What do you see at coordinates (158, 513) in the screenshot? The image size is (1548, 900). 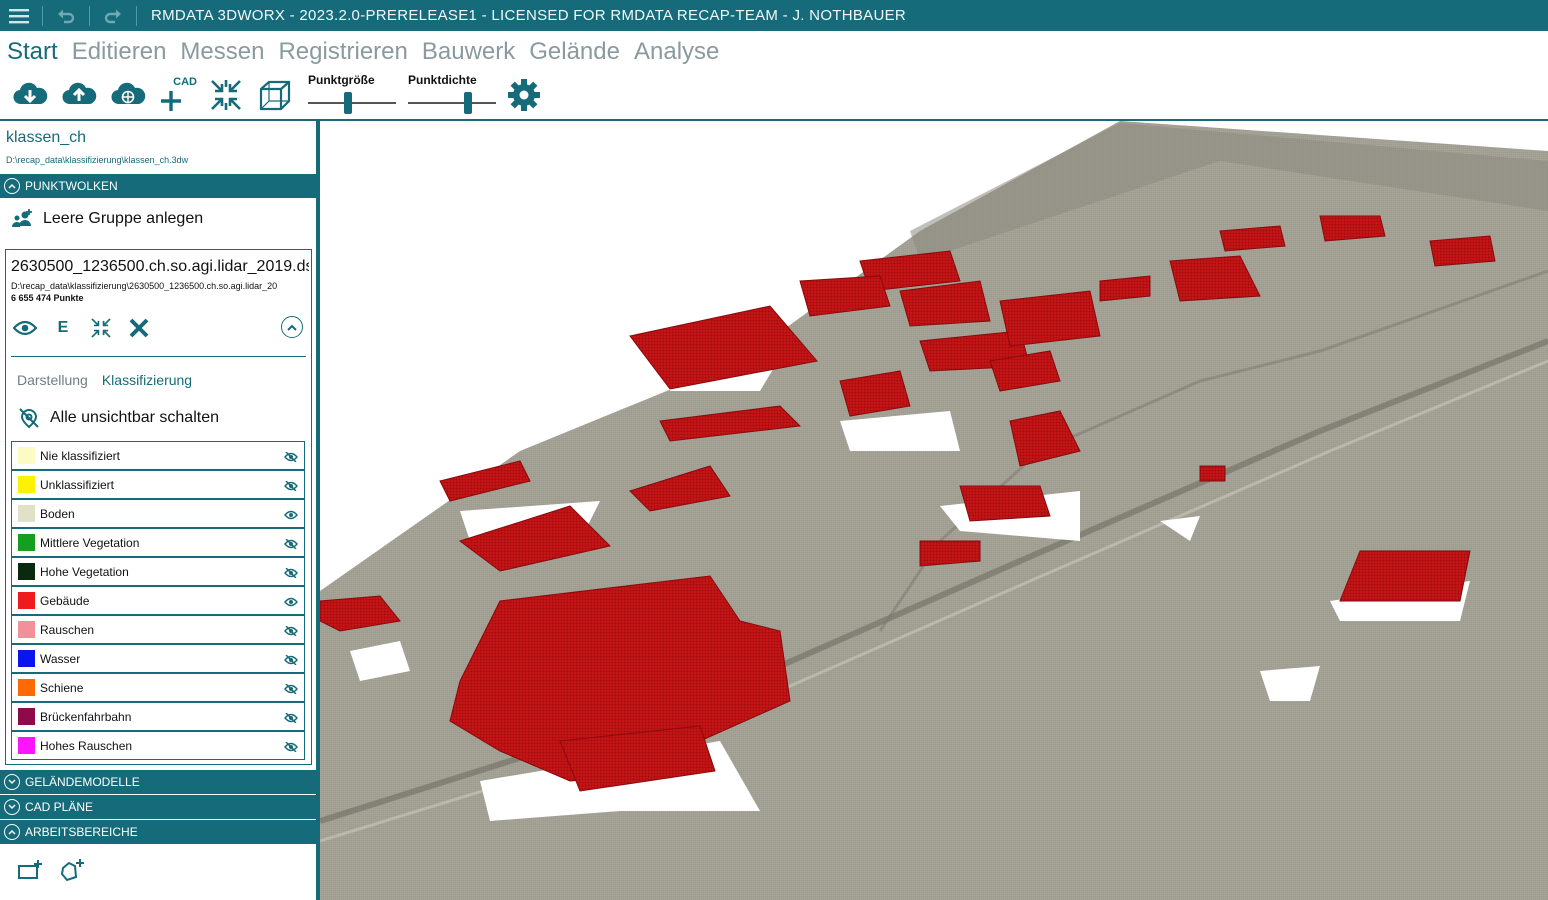 I see `class-row: Boden` at bounding box center [158, 513].